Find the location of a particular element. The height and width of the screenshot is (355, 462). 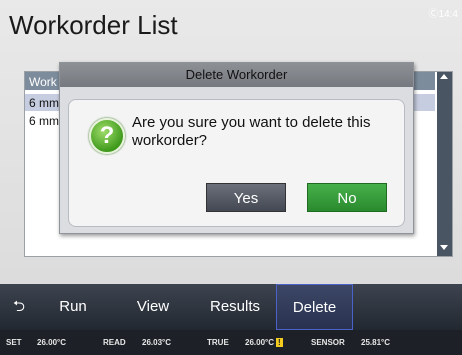

true-reading: 26.00°C! is located at coordinates (264, 342).